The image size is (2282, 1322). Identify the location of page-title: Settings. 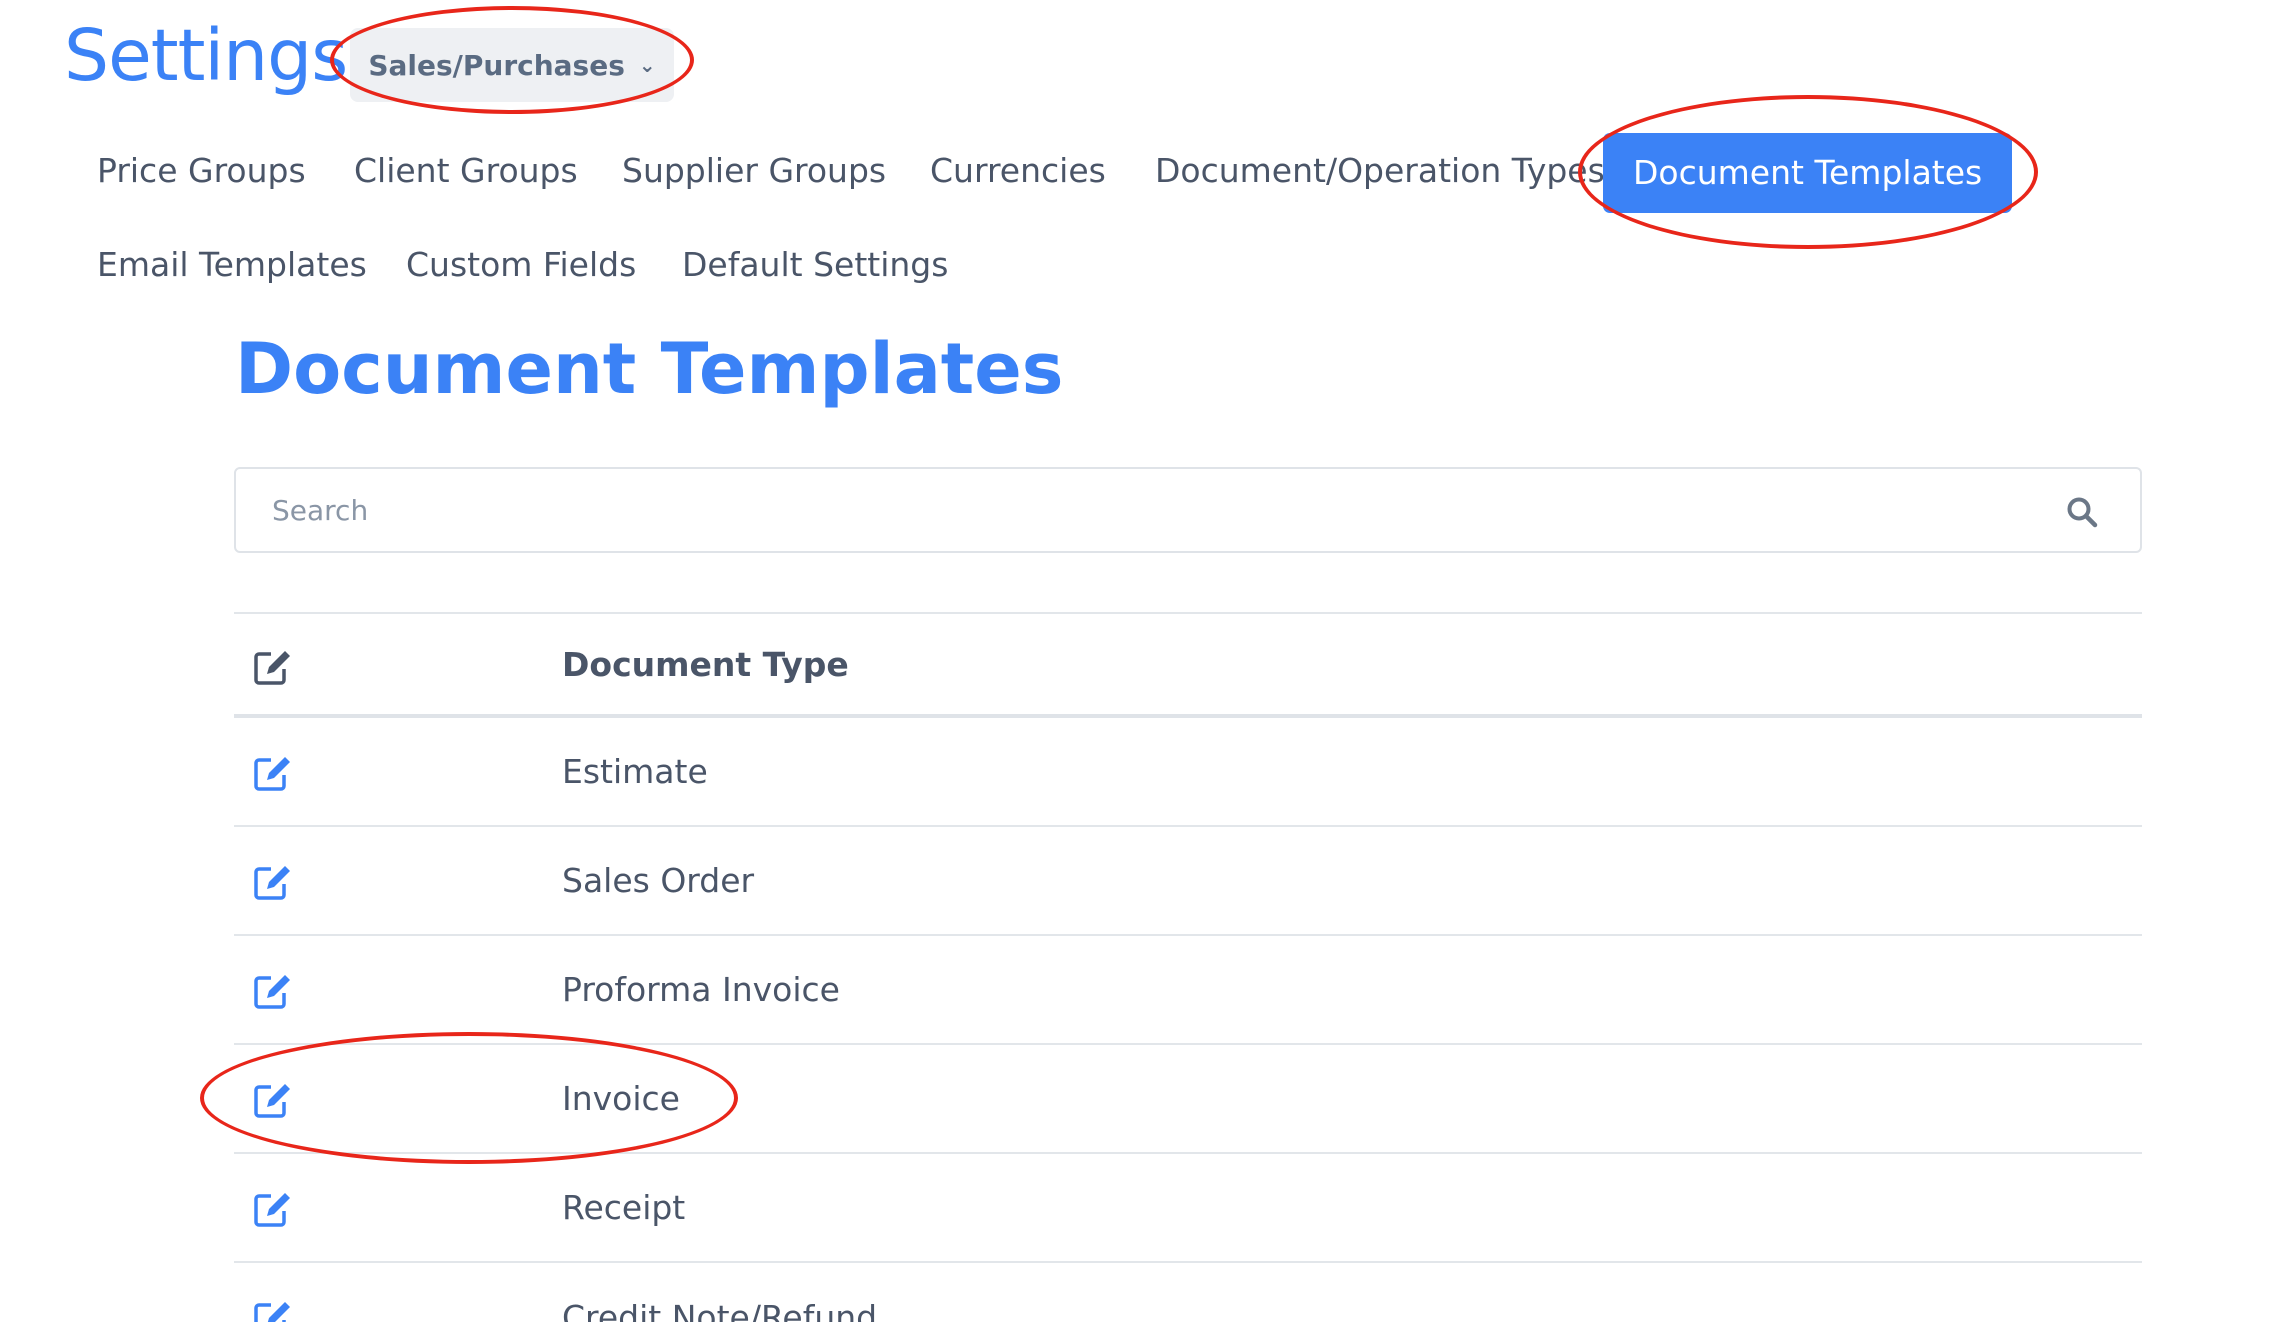
(206, 55).